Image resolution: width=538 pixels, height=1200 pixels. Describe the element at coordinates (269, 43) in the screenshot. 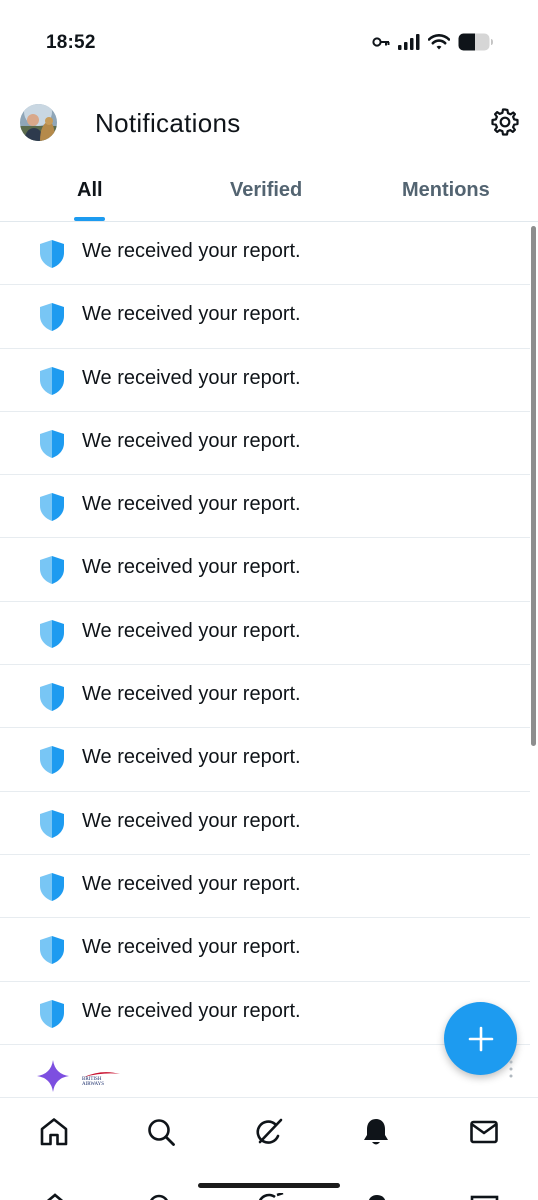

I see `status-bar: 18:52` at that location.